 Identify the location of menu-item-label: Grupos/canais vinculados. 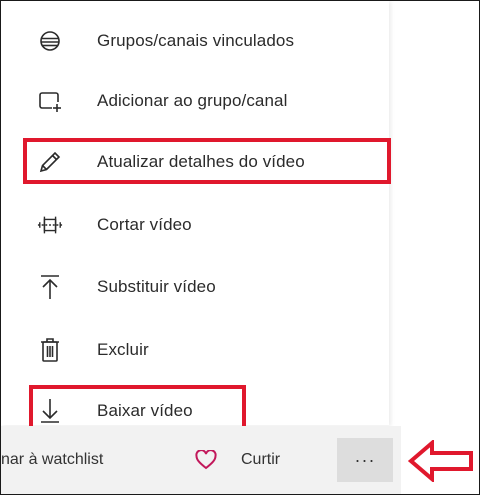
(196, 40).